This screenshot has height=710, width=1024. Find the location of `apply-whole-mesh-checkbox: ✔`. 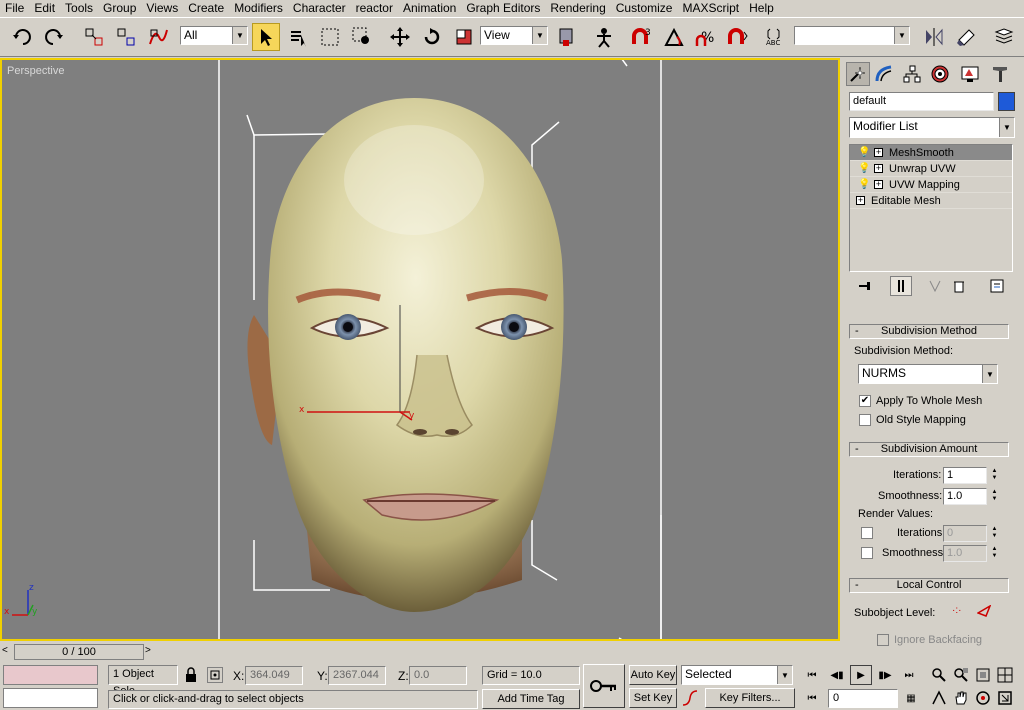

apply-whole-mesh-checkbox: ✔ is located at coordinates (865, 401).